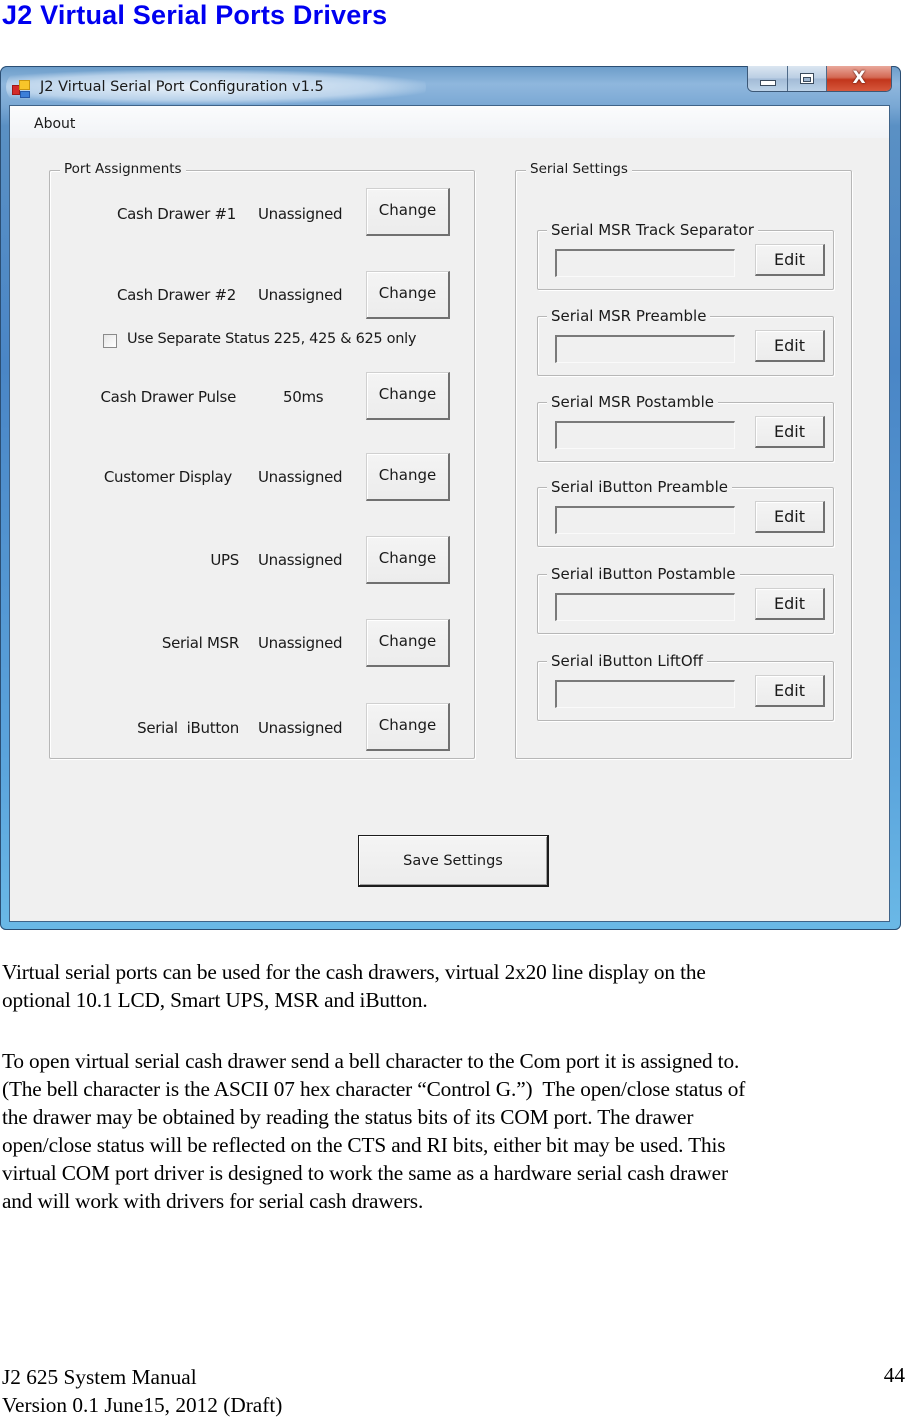 This screenshot has height=1419, width=908. What do you see at coordinates (200, 643) in the screenshot?
I see `port-label-serial-msr: Serial MSR` at bounding box center [200, 643].